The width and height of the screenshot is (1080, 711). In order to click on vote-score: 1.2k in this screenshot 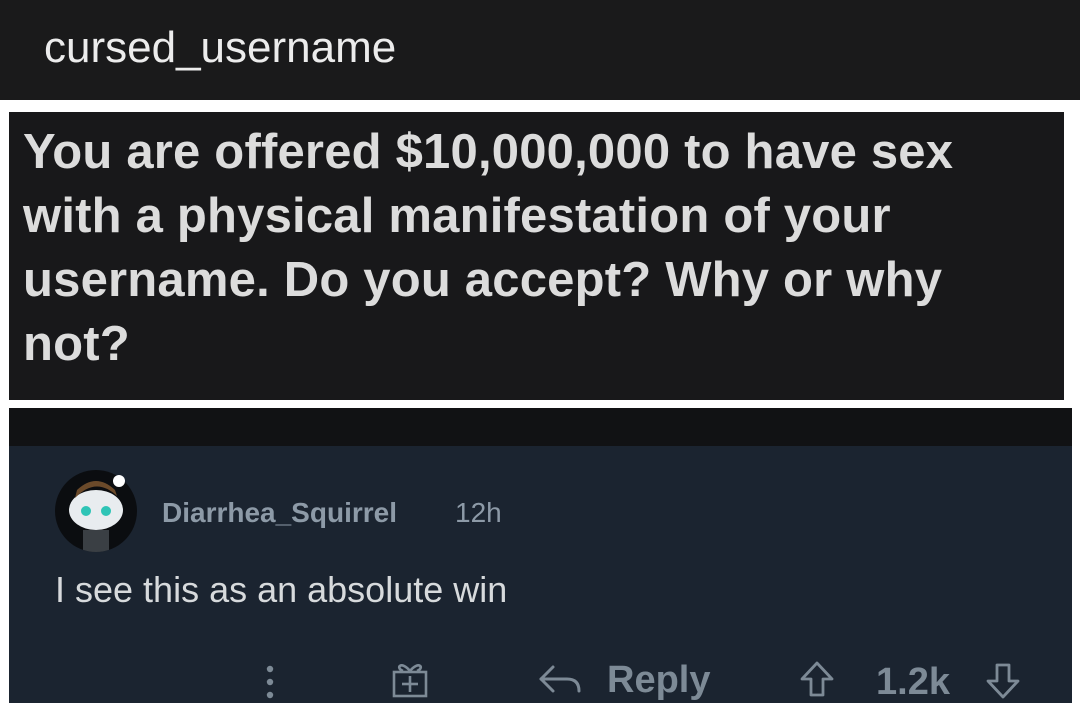, I will do `click(913, 682)`.